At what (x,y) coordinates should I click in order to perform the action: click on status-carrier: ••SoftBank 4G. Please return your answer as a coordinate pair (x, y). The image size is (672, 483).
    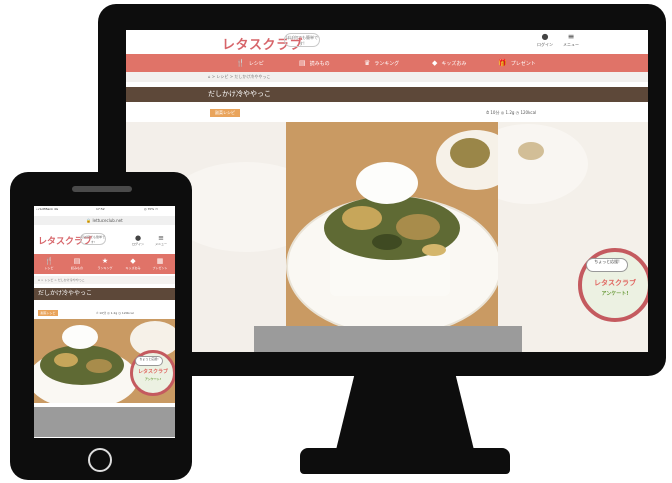
    Looking at the image, I should click on (47, 209).